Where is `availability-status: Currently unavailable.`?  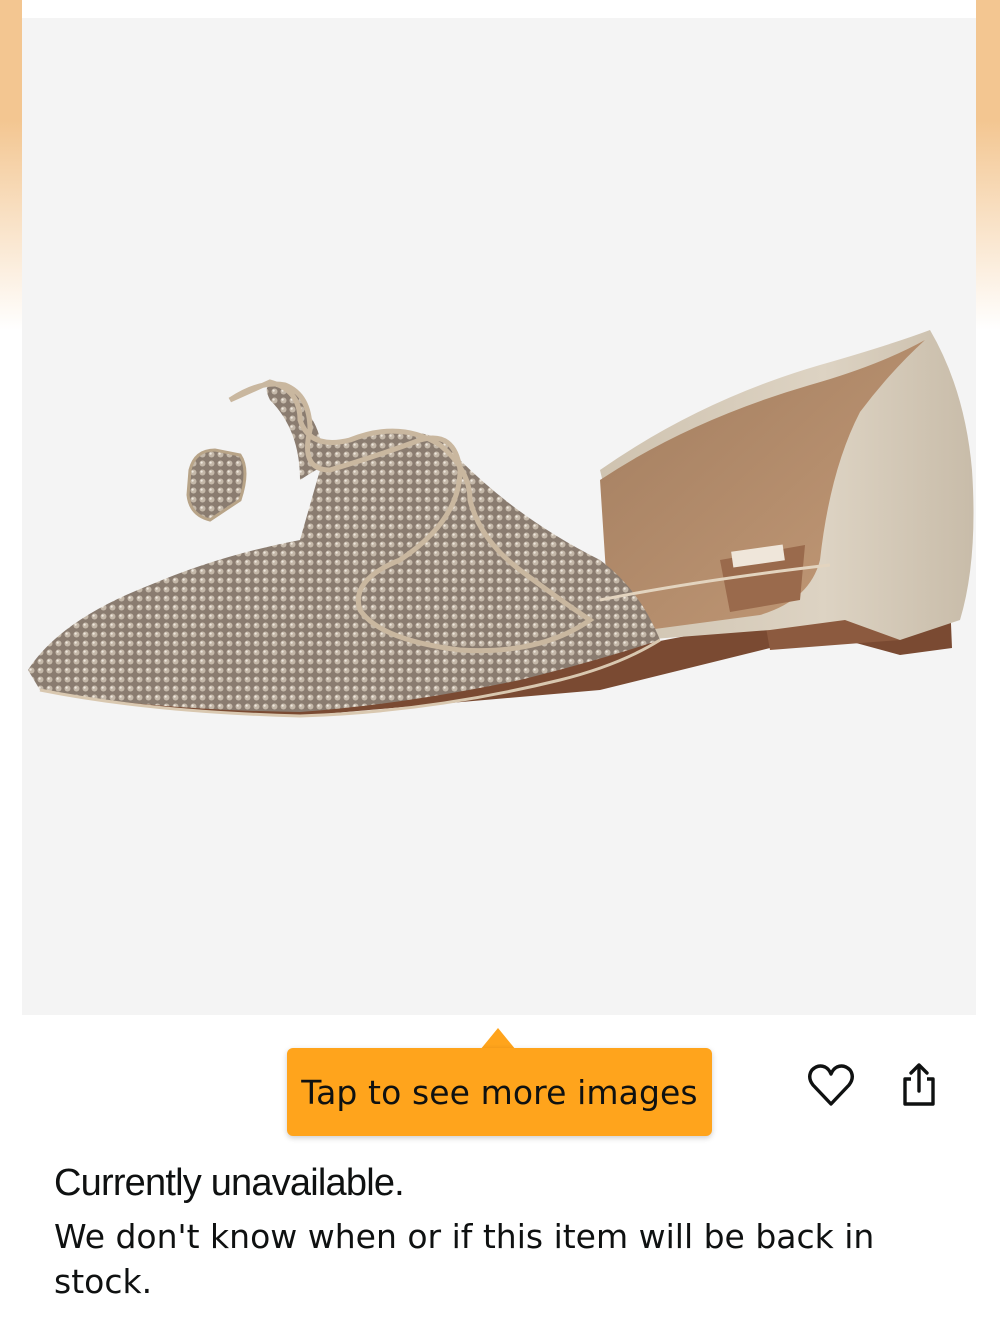
availability-status: Currently unavailable. is located at coordinates (229, 1183).